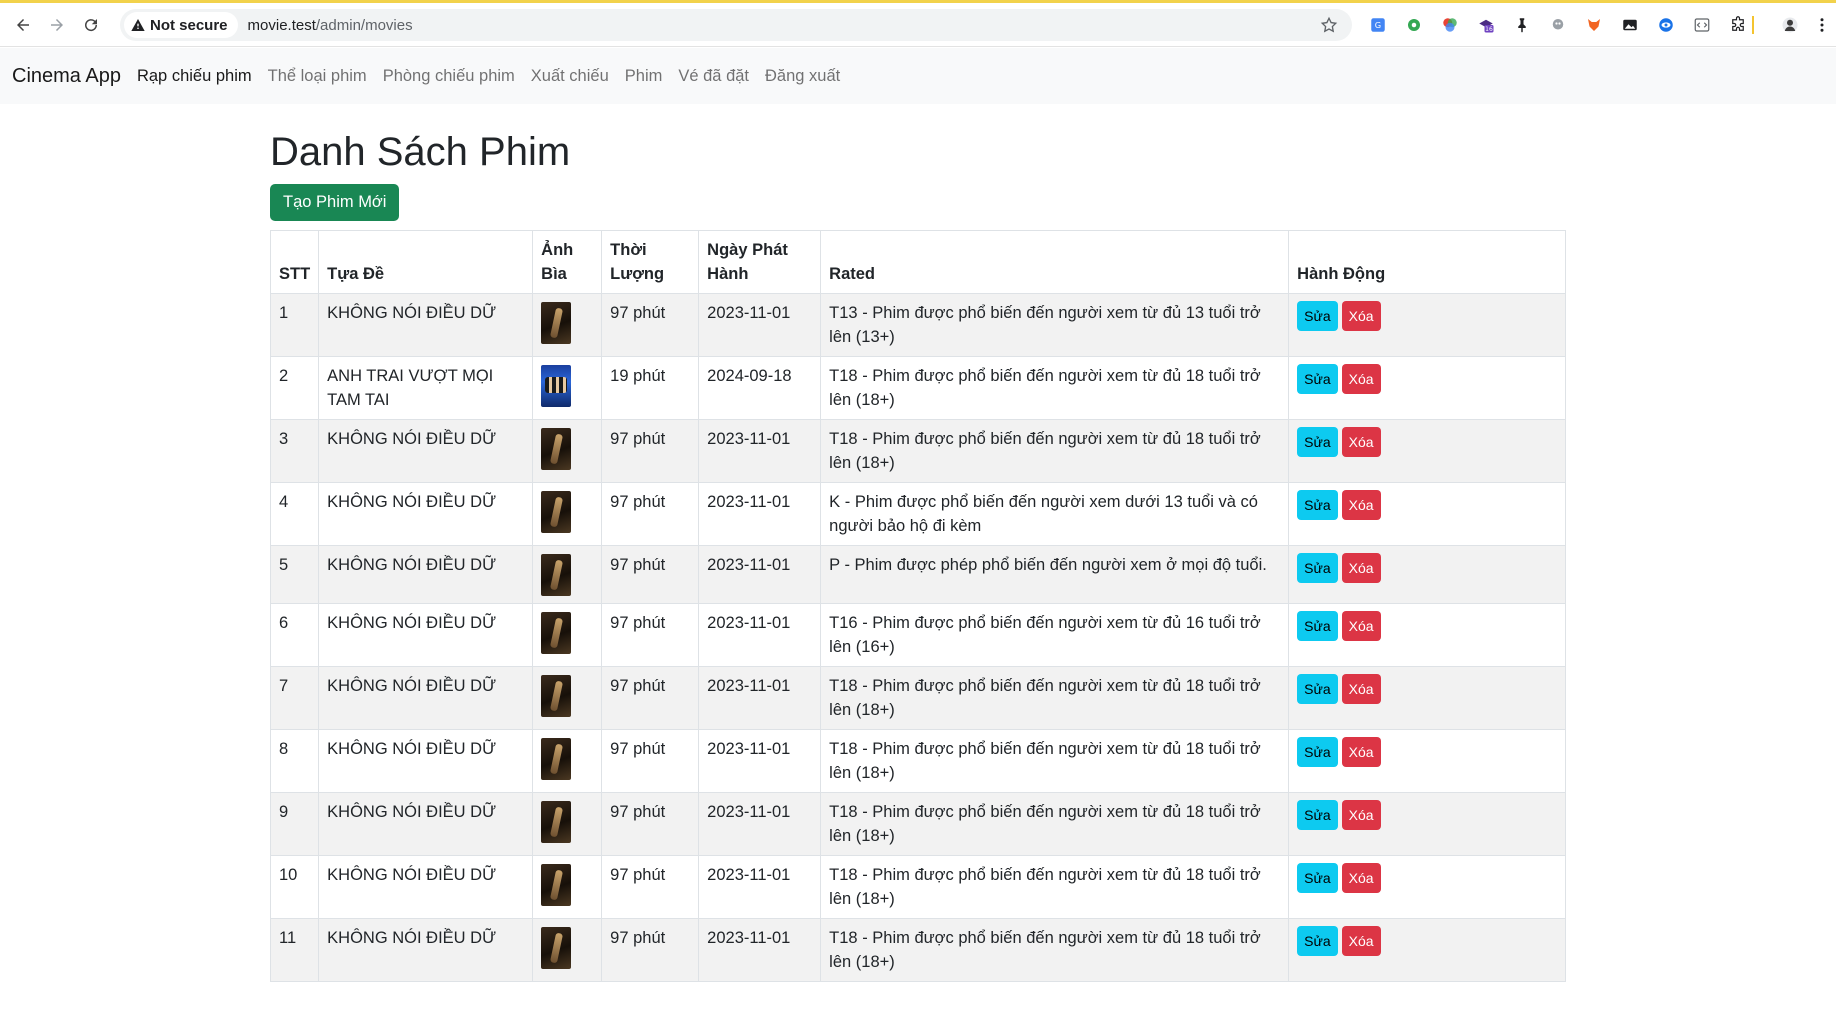 This screenshot has height=1014, width=1836. Describe the element at coordinates (294, 824) in the screenshot. I see `cell-stt: 9` at that location.